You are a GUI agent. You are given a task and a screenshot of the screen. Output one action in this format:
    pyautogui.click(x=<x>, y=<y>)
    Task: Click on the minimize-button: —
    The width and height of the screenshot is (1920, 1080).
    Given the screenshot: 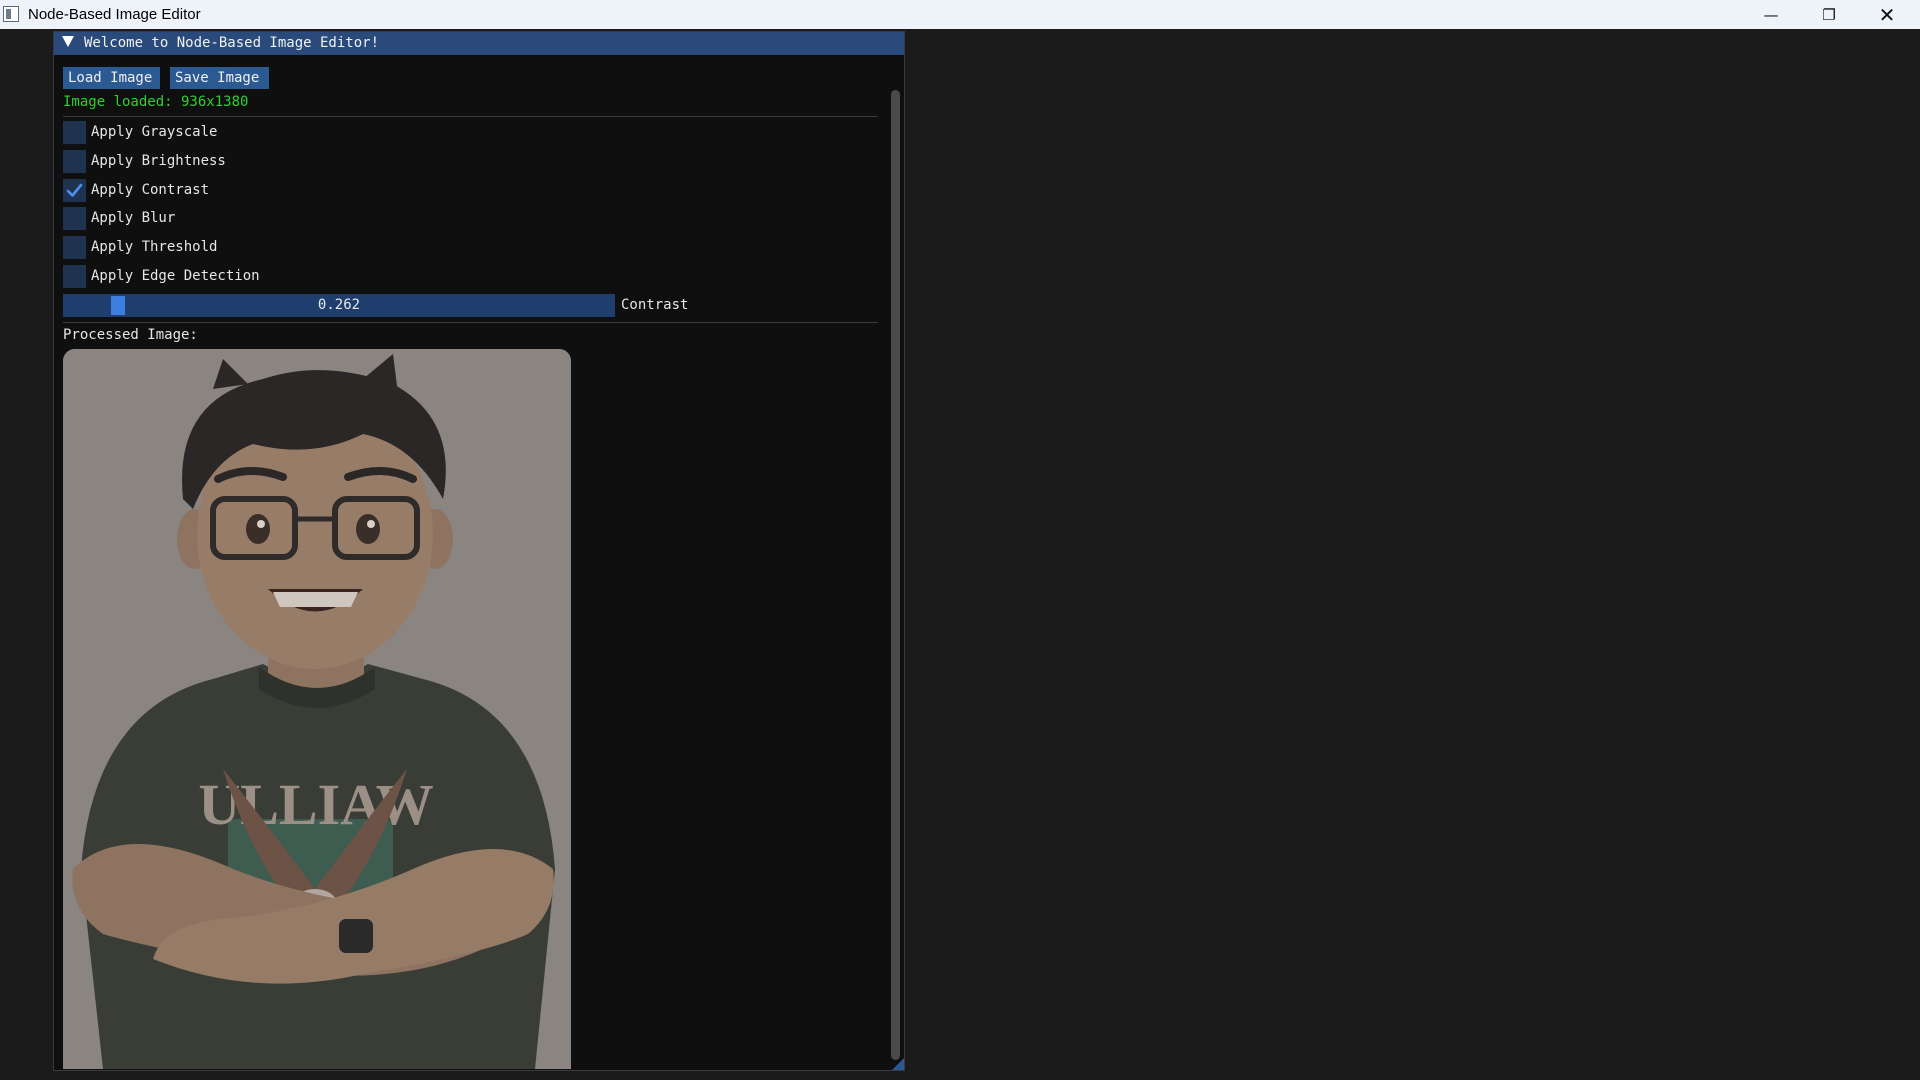 What is the action you would take?
    pyautogui.click(x=1771, y=14)
    